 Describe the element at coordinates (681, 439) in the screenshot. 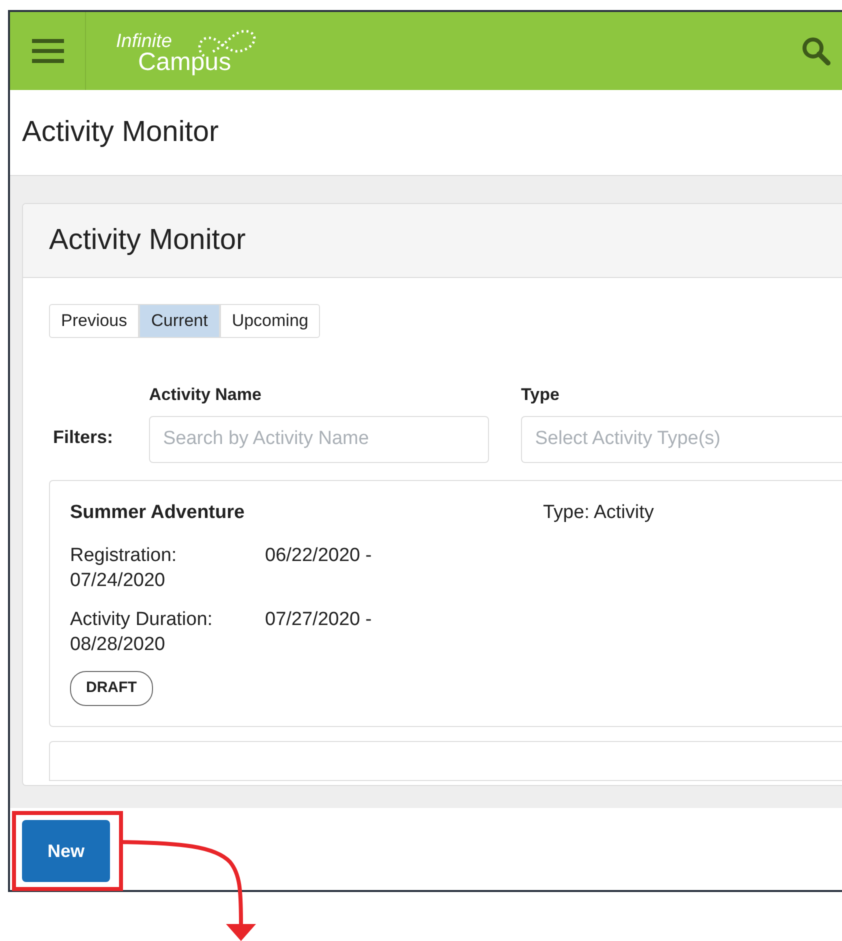

I see `input-field: Select Activity Type(s)` at that location.